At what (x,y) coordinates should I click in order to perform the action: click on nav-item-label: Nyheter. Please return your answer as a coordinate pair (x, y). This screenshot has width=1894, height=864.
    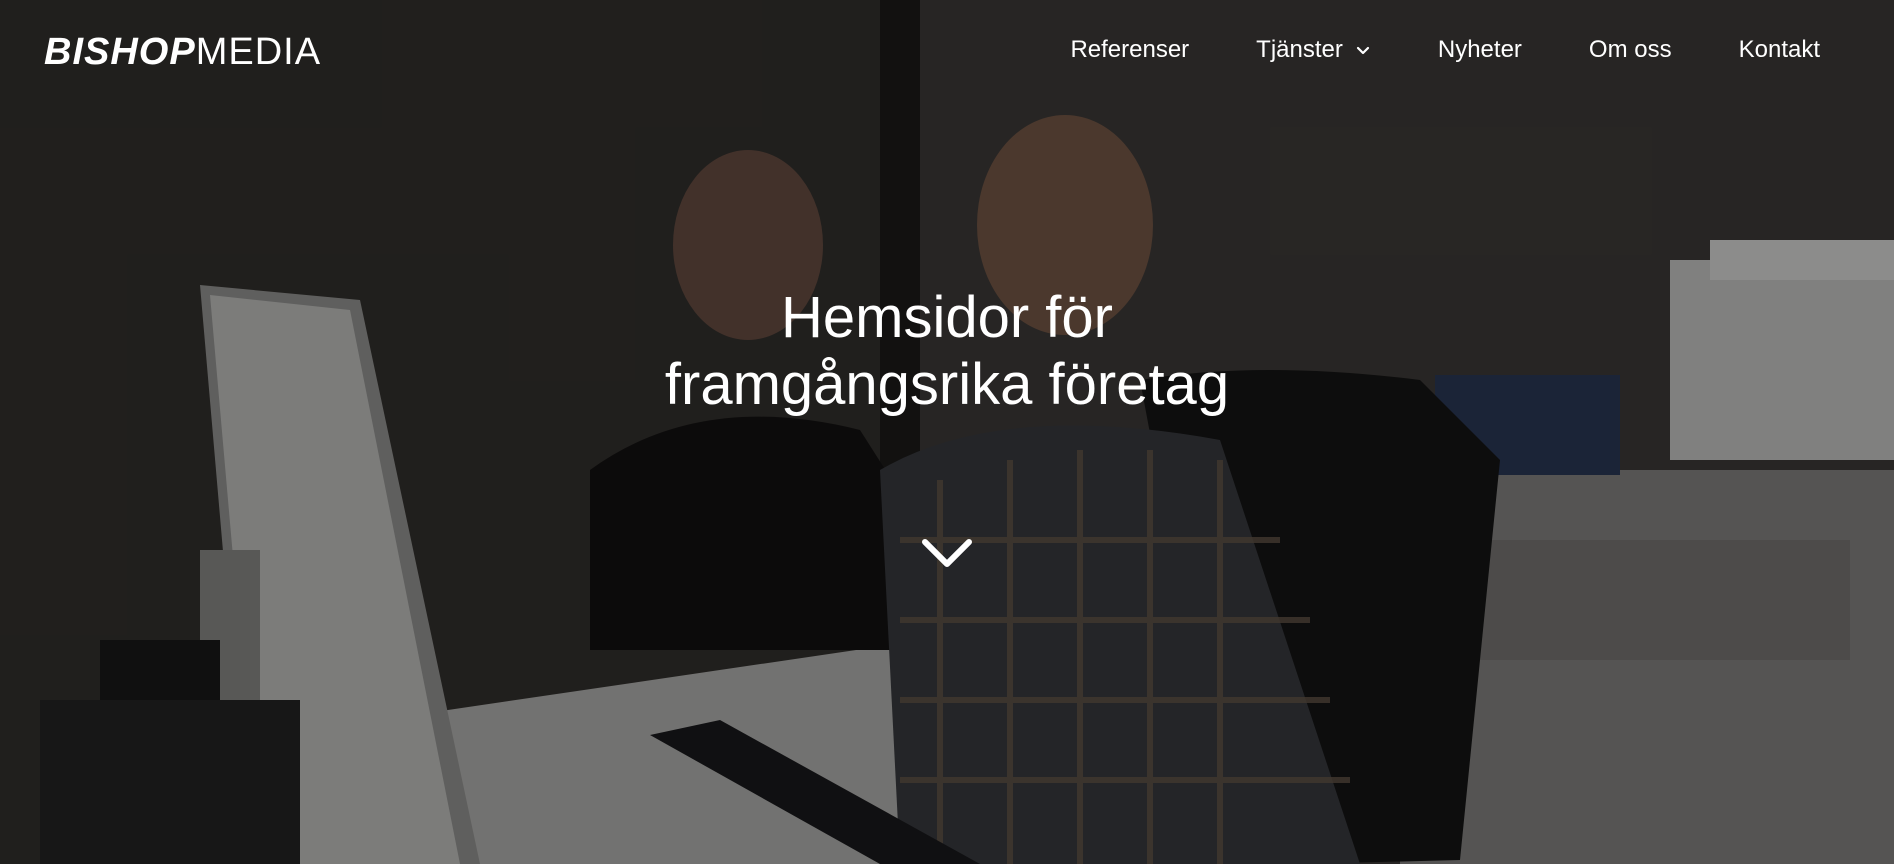
    Looking at the image, I should click on (1479, 49).